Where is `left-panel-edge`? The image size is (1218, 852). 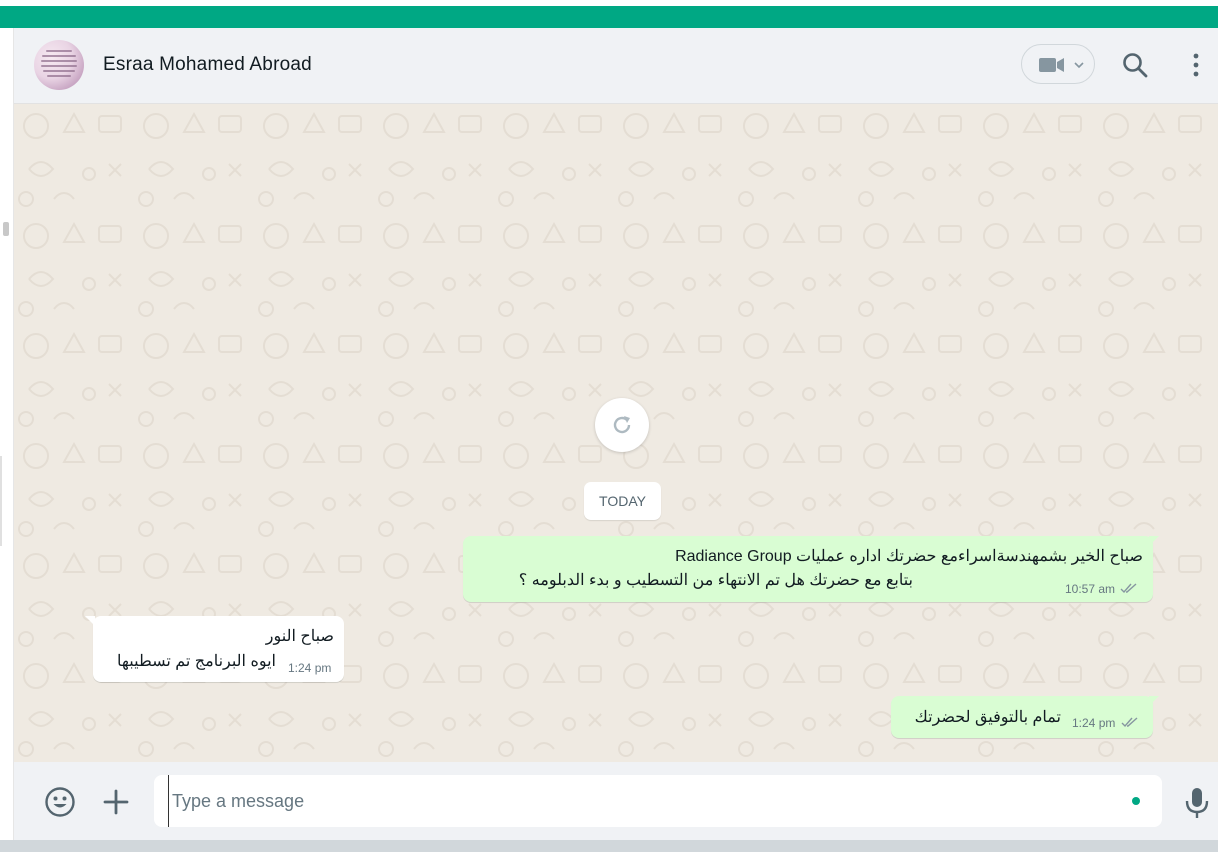 left-panel-edge is located at coordinates (7, 436).